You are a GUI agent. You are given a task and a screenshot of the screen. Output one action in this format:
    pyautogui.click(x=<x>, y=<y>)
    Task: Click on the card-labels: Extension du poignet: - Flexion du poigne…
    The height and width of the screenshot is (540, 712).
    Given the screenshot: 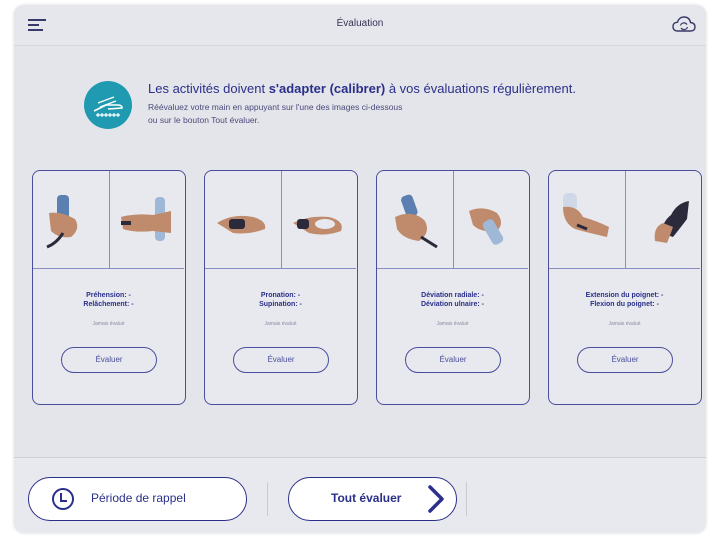 What is the action you would take?
    pyautogui.click(x=624, y=300)
    